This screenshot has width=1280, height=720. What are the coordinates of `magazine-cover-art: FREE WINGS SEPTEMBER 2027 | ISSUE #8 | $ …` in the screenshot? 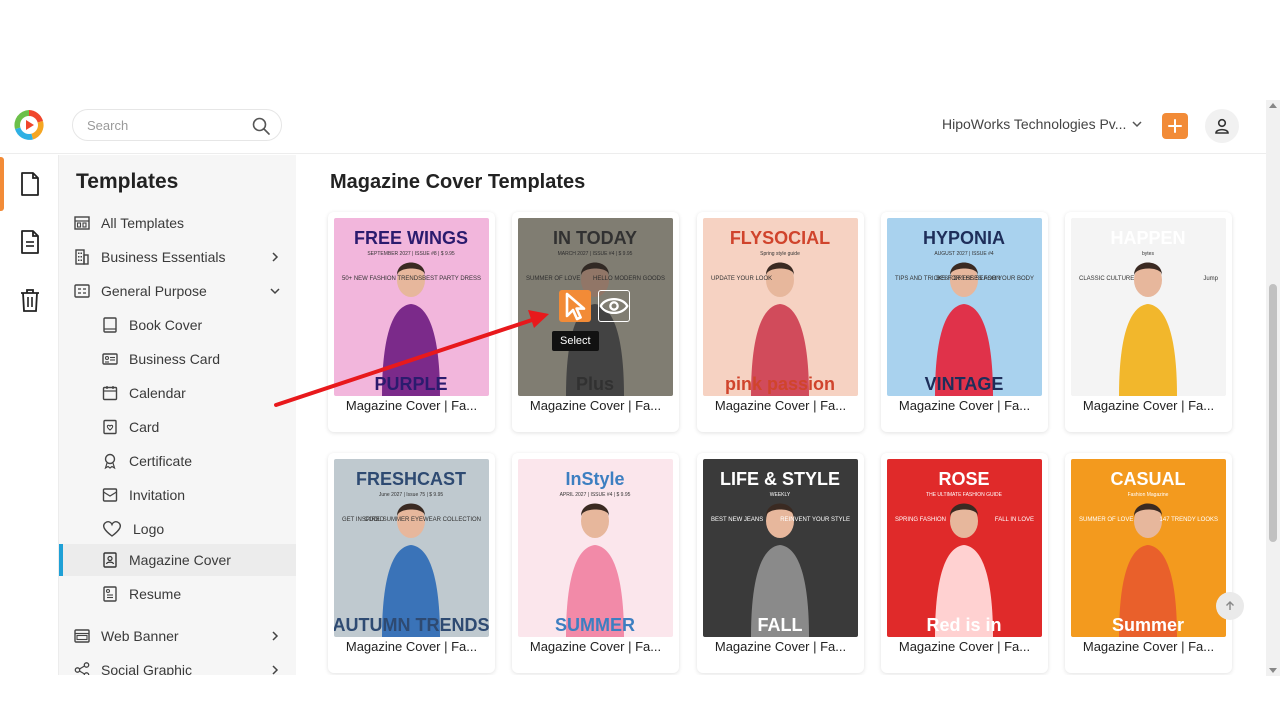 It's located at (411, 307).